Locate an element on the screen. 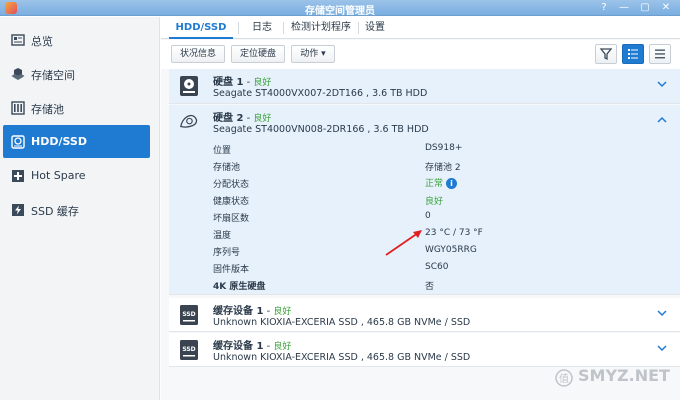 The width and height of the screenshot is (680, 400). action-button: 动作 ▾ is located at coordinates (313, 54).